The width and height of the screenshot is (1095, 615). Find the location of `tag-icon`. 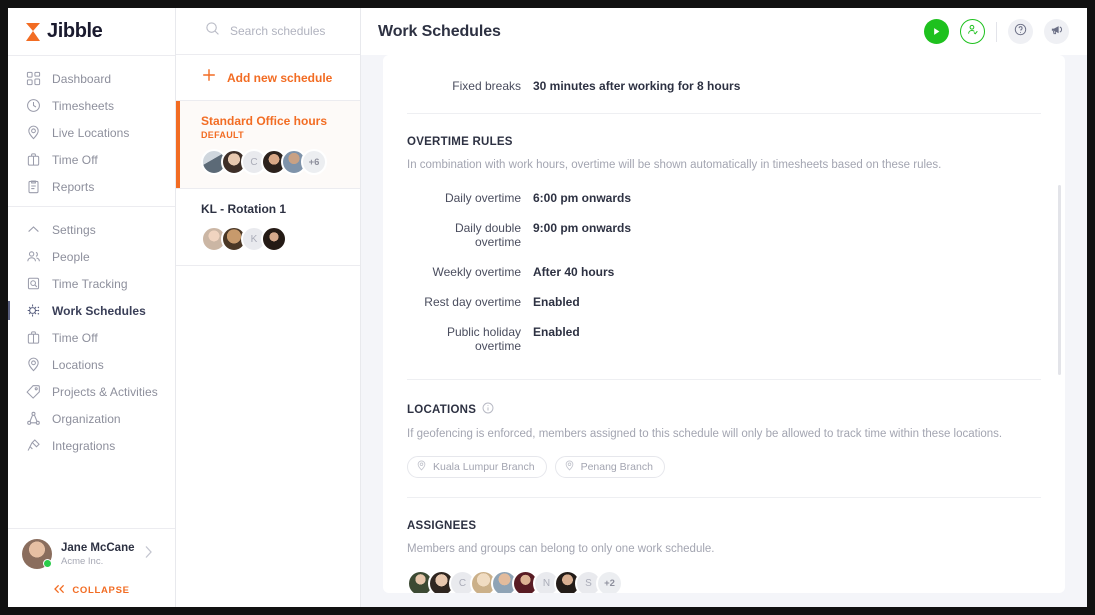

tag-icon is located at coordinates (33, 391).